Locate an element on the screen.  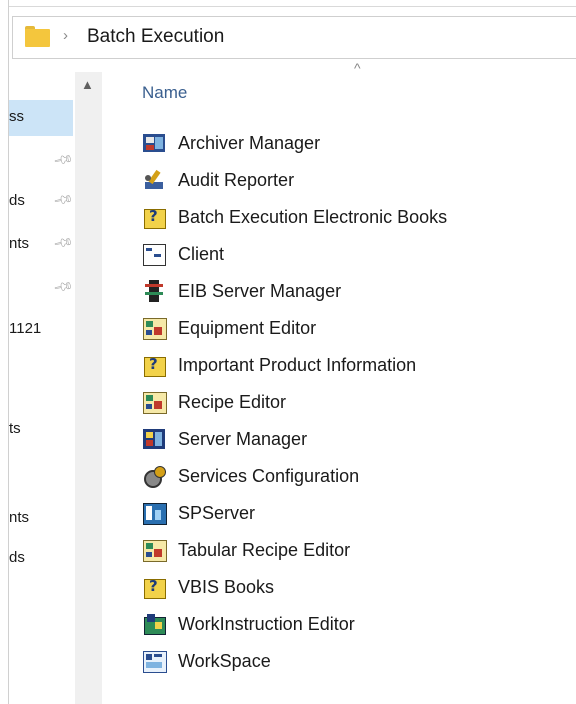
services-icon is located at coordinates (154, 476).